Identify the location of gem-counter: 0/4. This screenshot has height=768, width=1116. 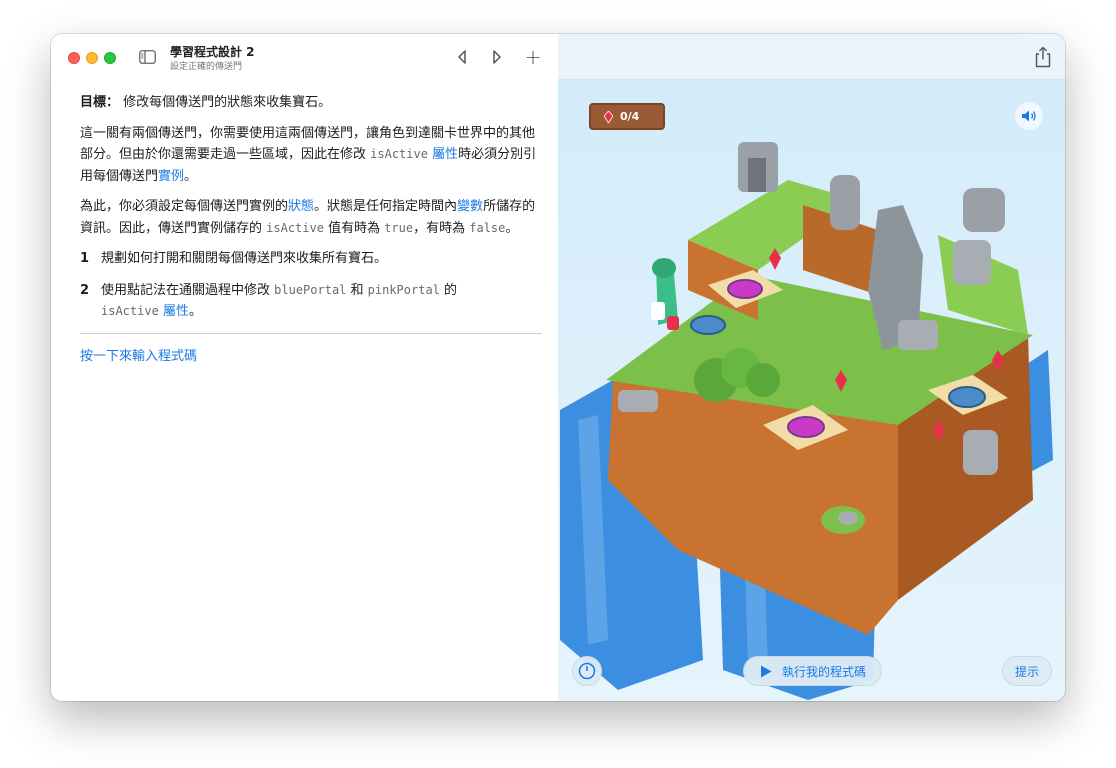
(627, 116).